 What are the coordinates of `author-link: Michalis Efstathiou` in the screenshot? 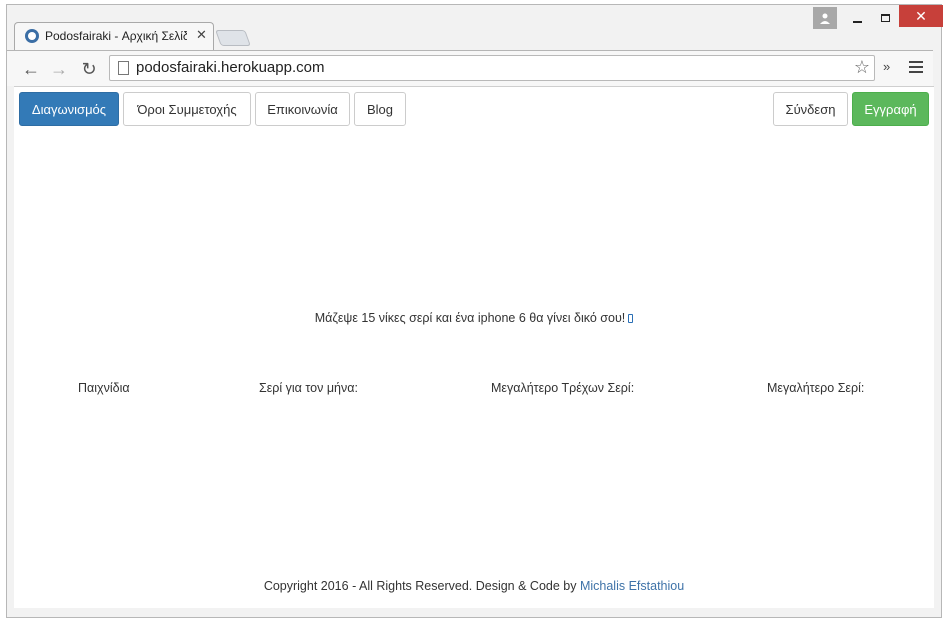 It's located at (632, 586).